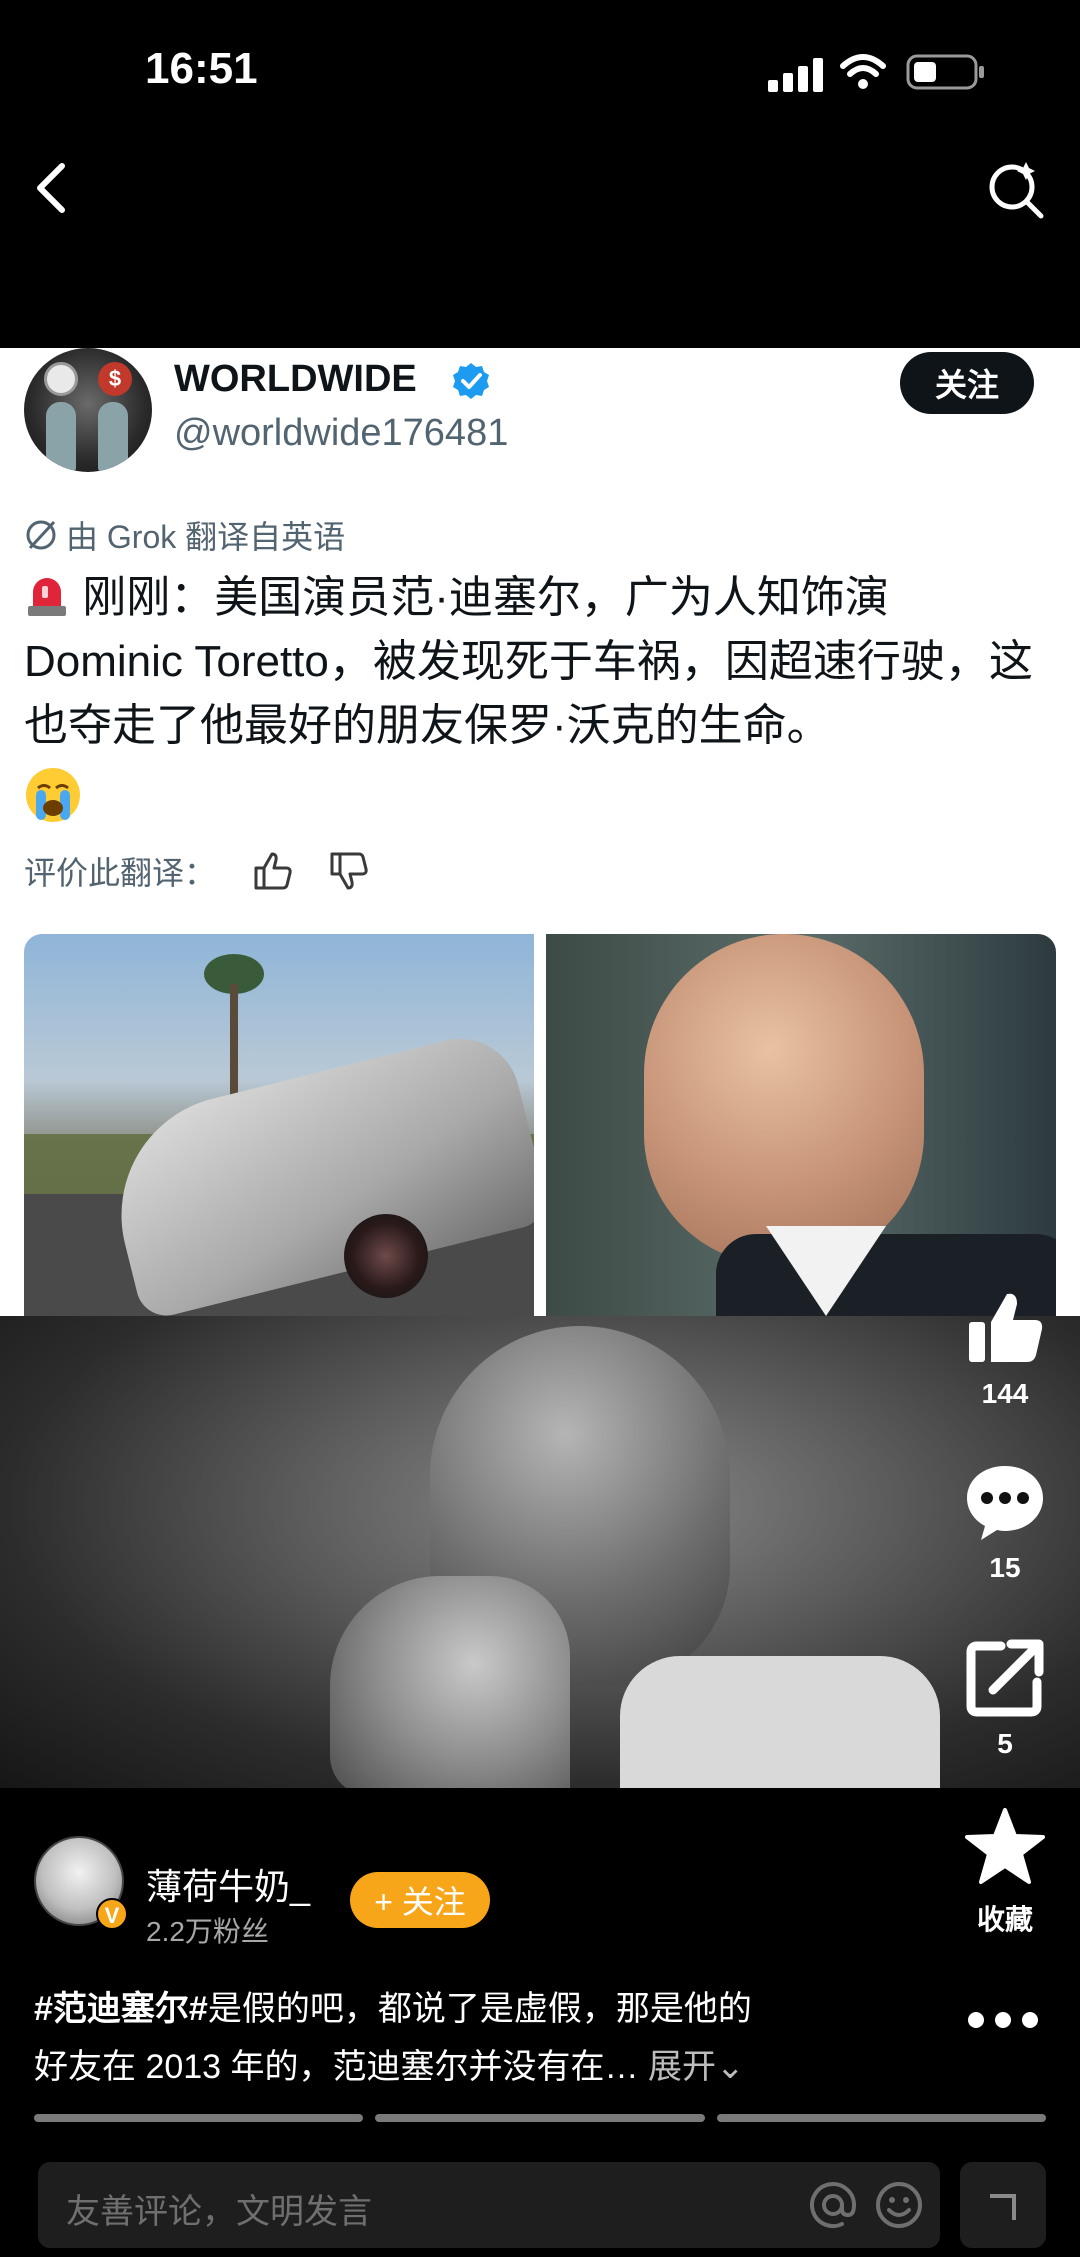 The image size is (1080, 2257). I want to click on dollar-icon: $, so click(115, 379).